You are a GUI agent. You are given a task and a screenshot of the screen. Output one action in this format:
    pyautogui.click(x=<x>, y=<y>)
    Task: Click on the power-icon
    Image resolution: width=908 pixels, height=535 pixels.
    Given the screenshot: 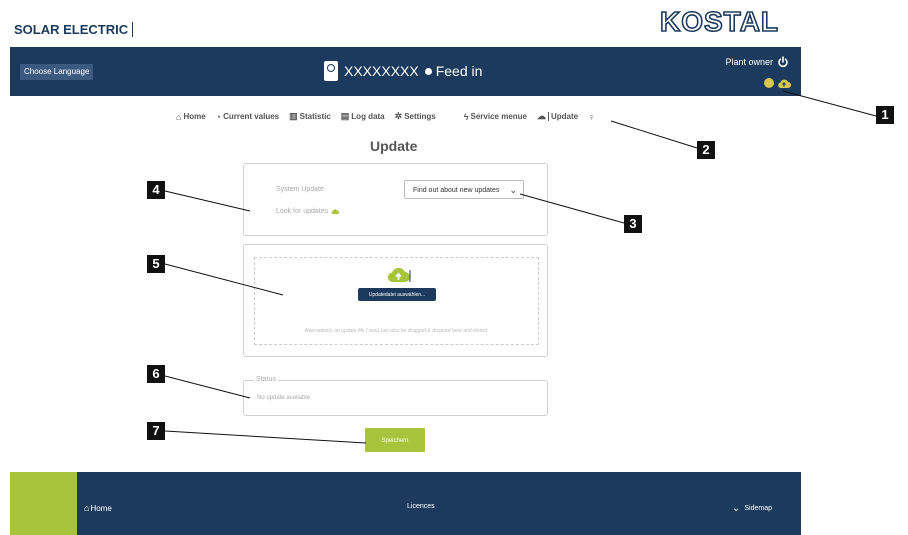 What is the action you would take?
    pyautogui.click(x=783, y=62)
    